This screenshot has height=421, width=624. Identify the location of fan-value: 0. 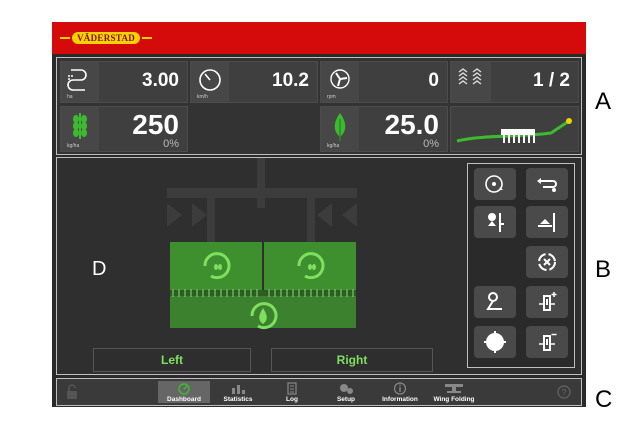
(433, 80).